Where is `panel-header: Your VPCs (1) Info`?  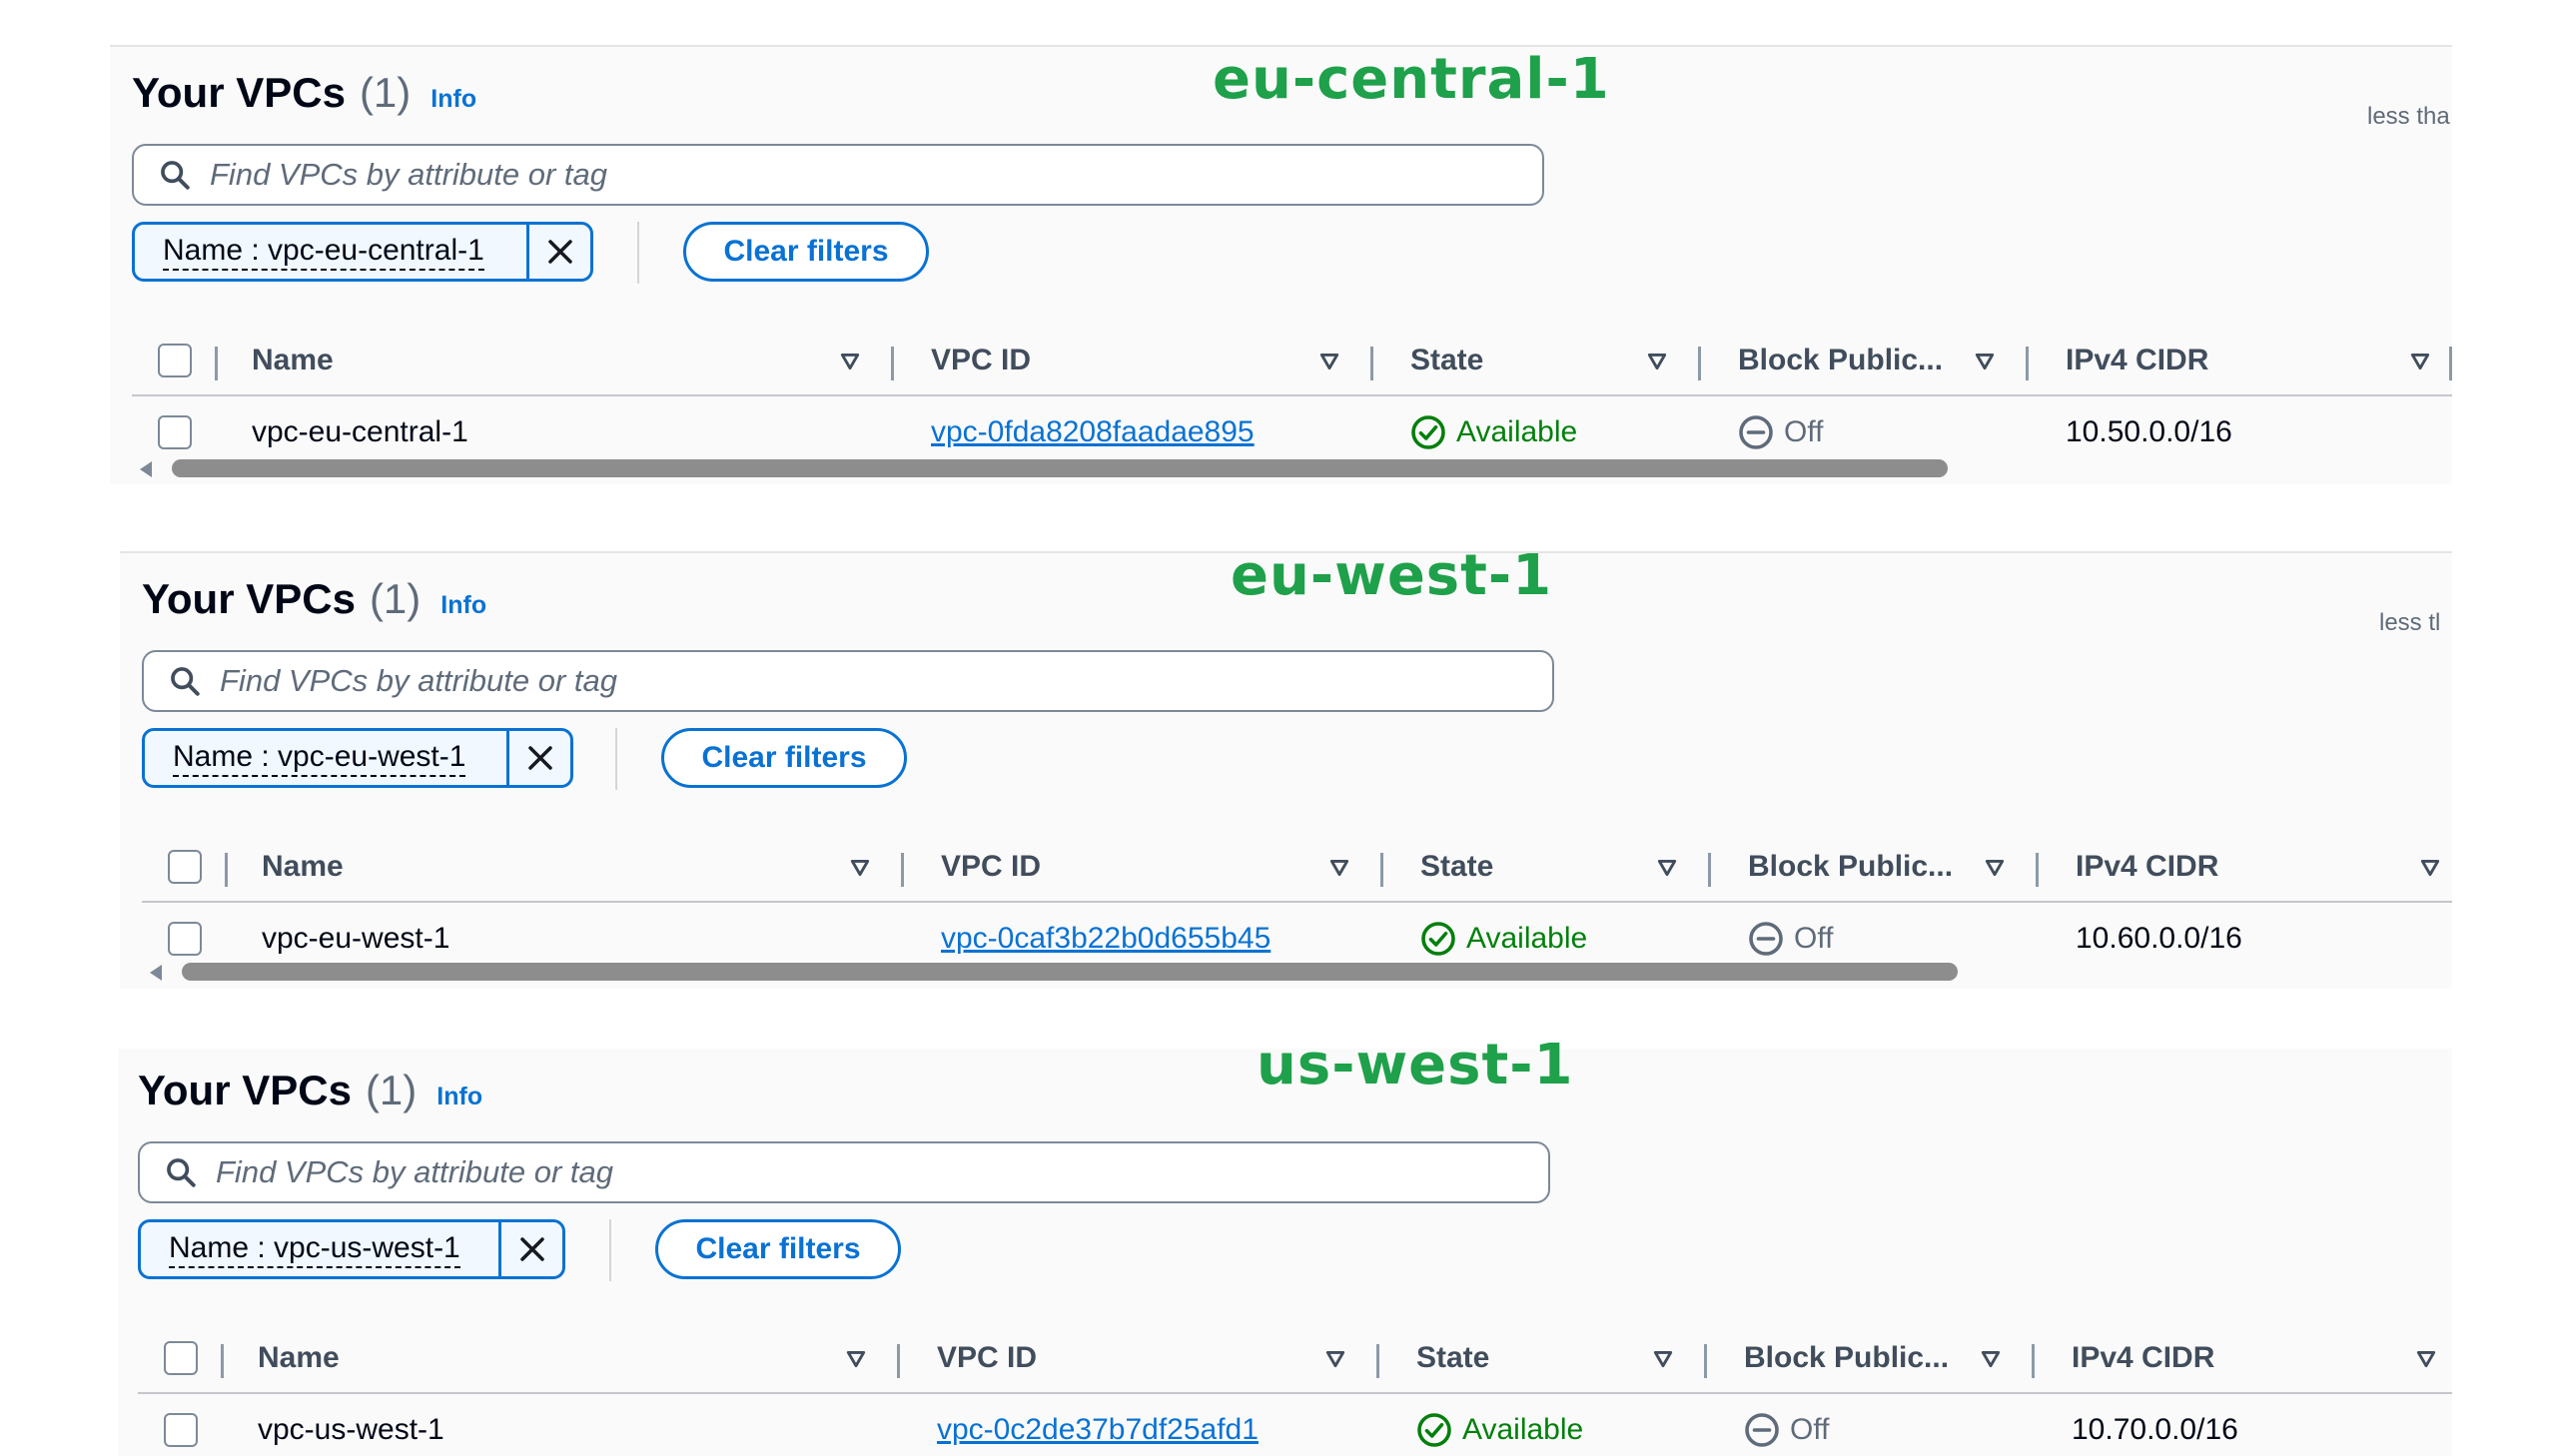 panel-header: Your VPCs (1) Info is located at coordinates (314, 599).